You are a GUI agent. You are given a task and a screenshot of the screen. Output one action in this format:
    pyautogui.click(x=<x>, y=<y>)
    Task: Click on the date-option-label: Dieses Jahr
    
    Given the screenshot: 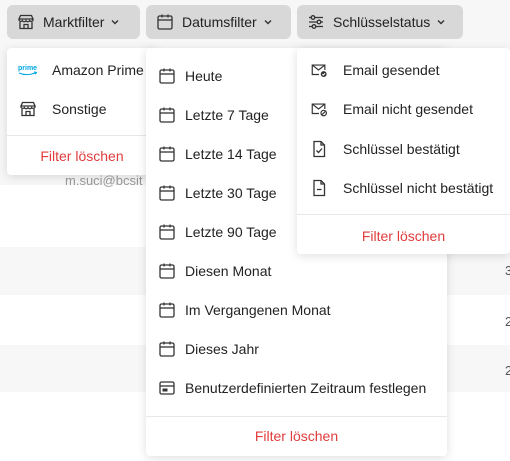 What is the action you would take?
    pyautogui.click(x=222, y=348)
    